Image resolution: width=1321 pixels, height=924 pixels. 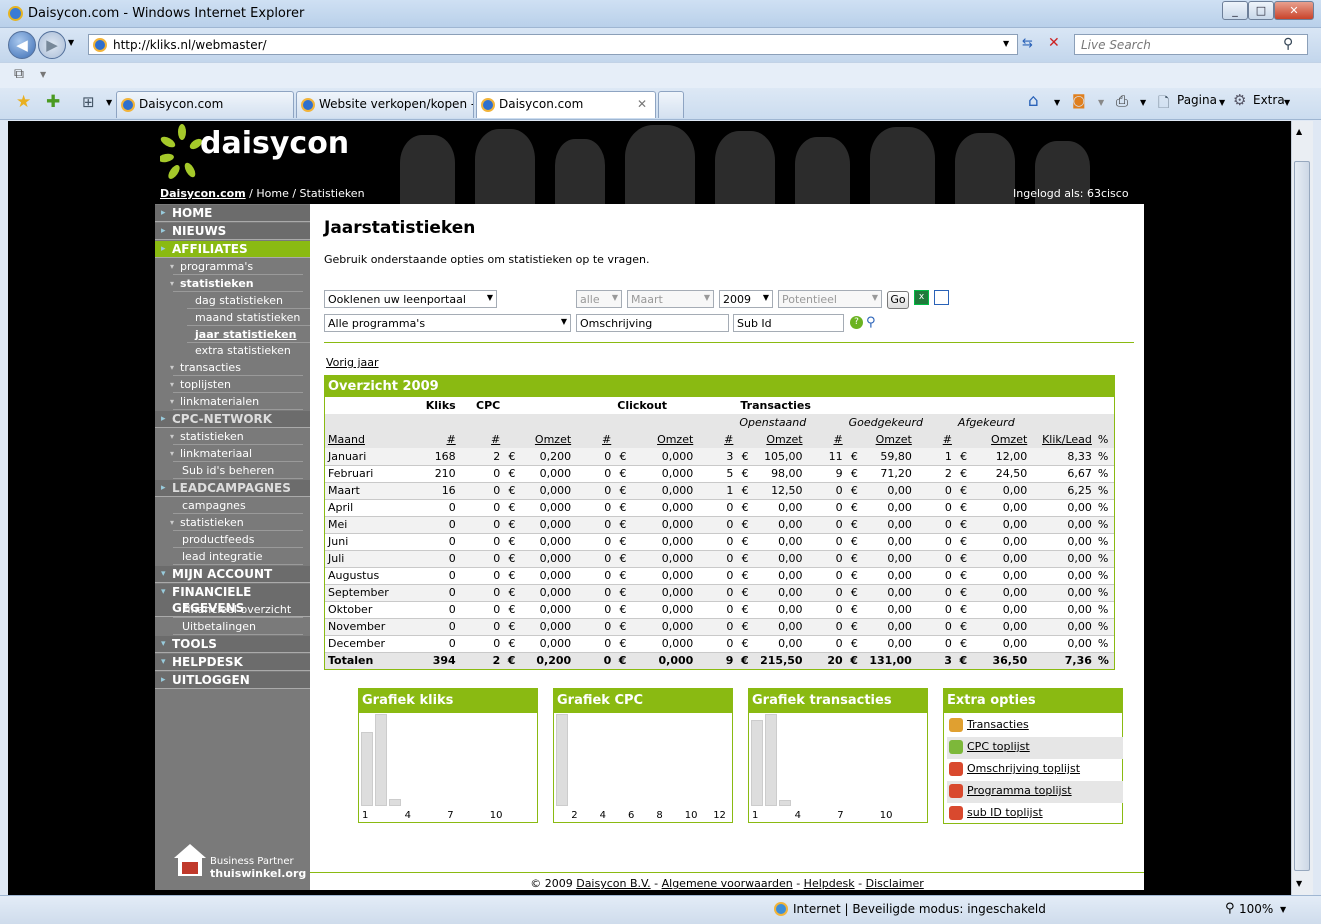 What do you see at coordinates (203, 193) in the screenshot?
I see `breadcrumb-home-link: Daisycon.com` at bounding box center [203, 193].